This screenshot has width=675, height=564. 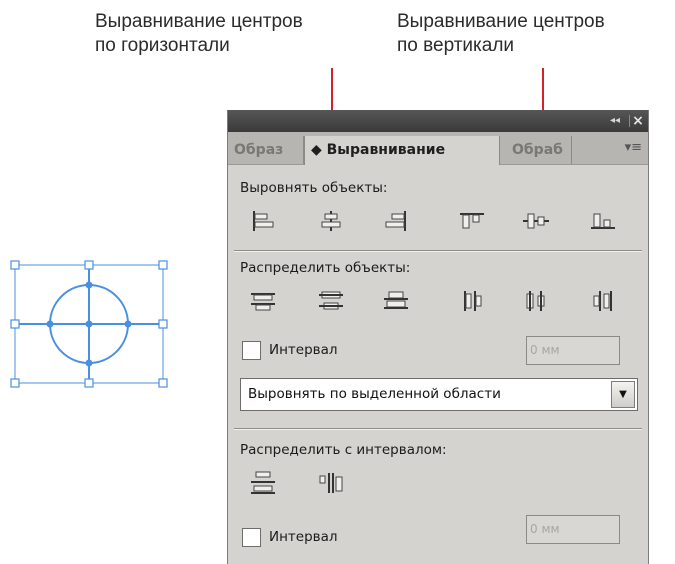 What do you see at coordinates (472, 221) in the screenshot?
I see `align-top-edges-icon` at bounding box center [472, 221].